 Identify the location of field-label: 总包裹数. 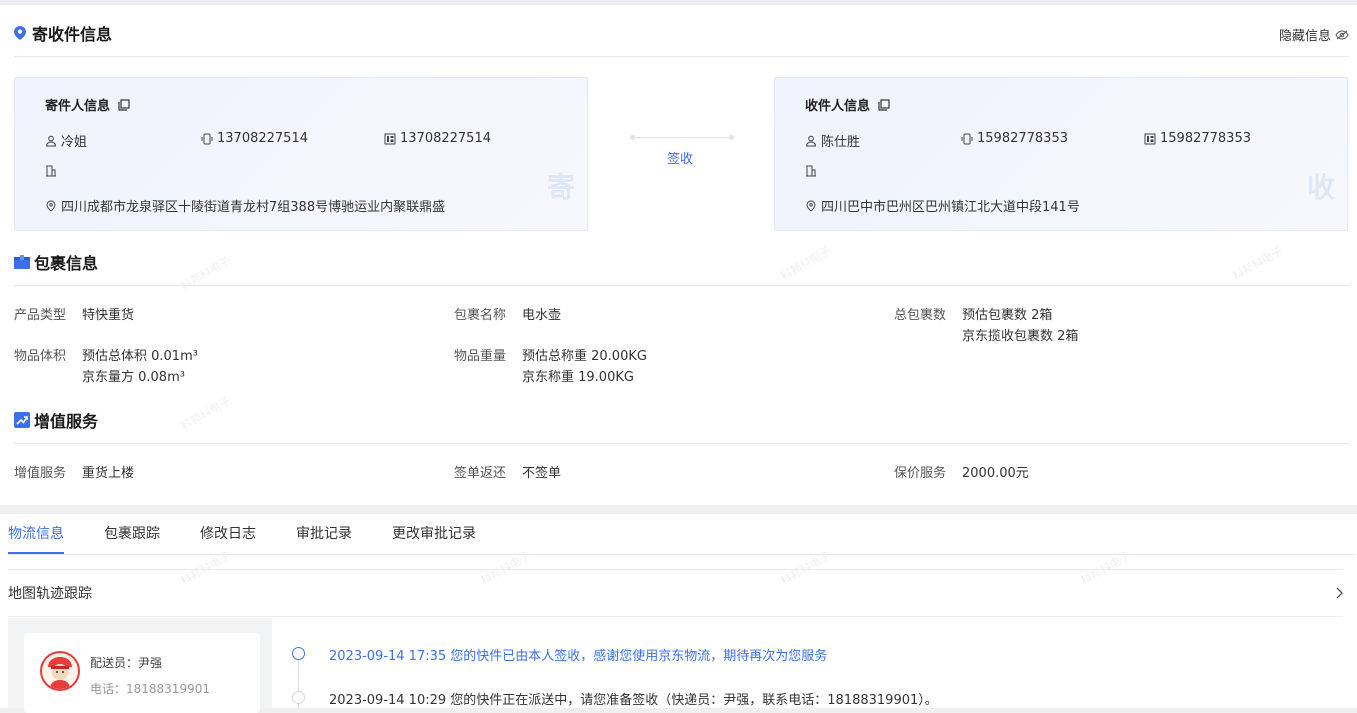
(920, 315).